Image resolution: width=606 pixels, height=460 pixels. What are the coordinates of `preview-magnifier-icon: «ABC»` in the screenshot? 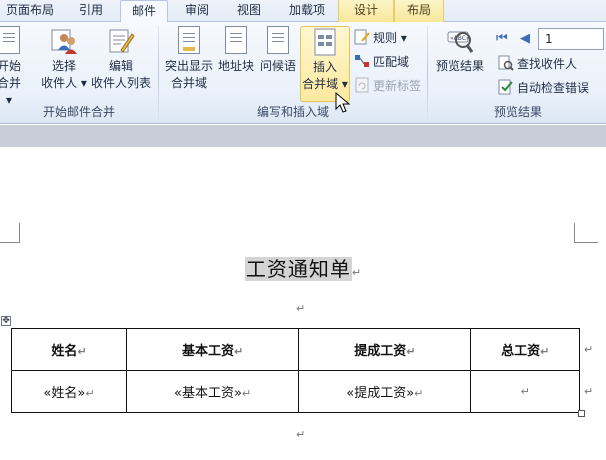 It's located at (460, 41).